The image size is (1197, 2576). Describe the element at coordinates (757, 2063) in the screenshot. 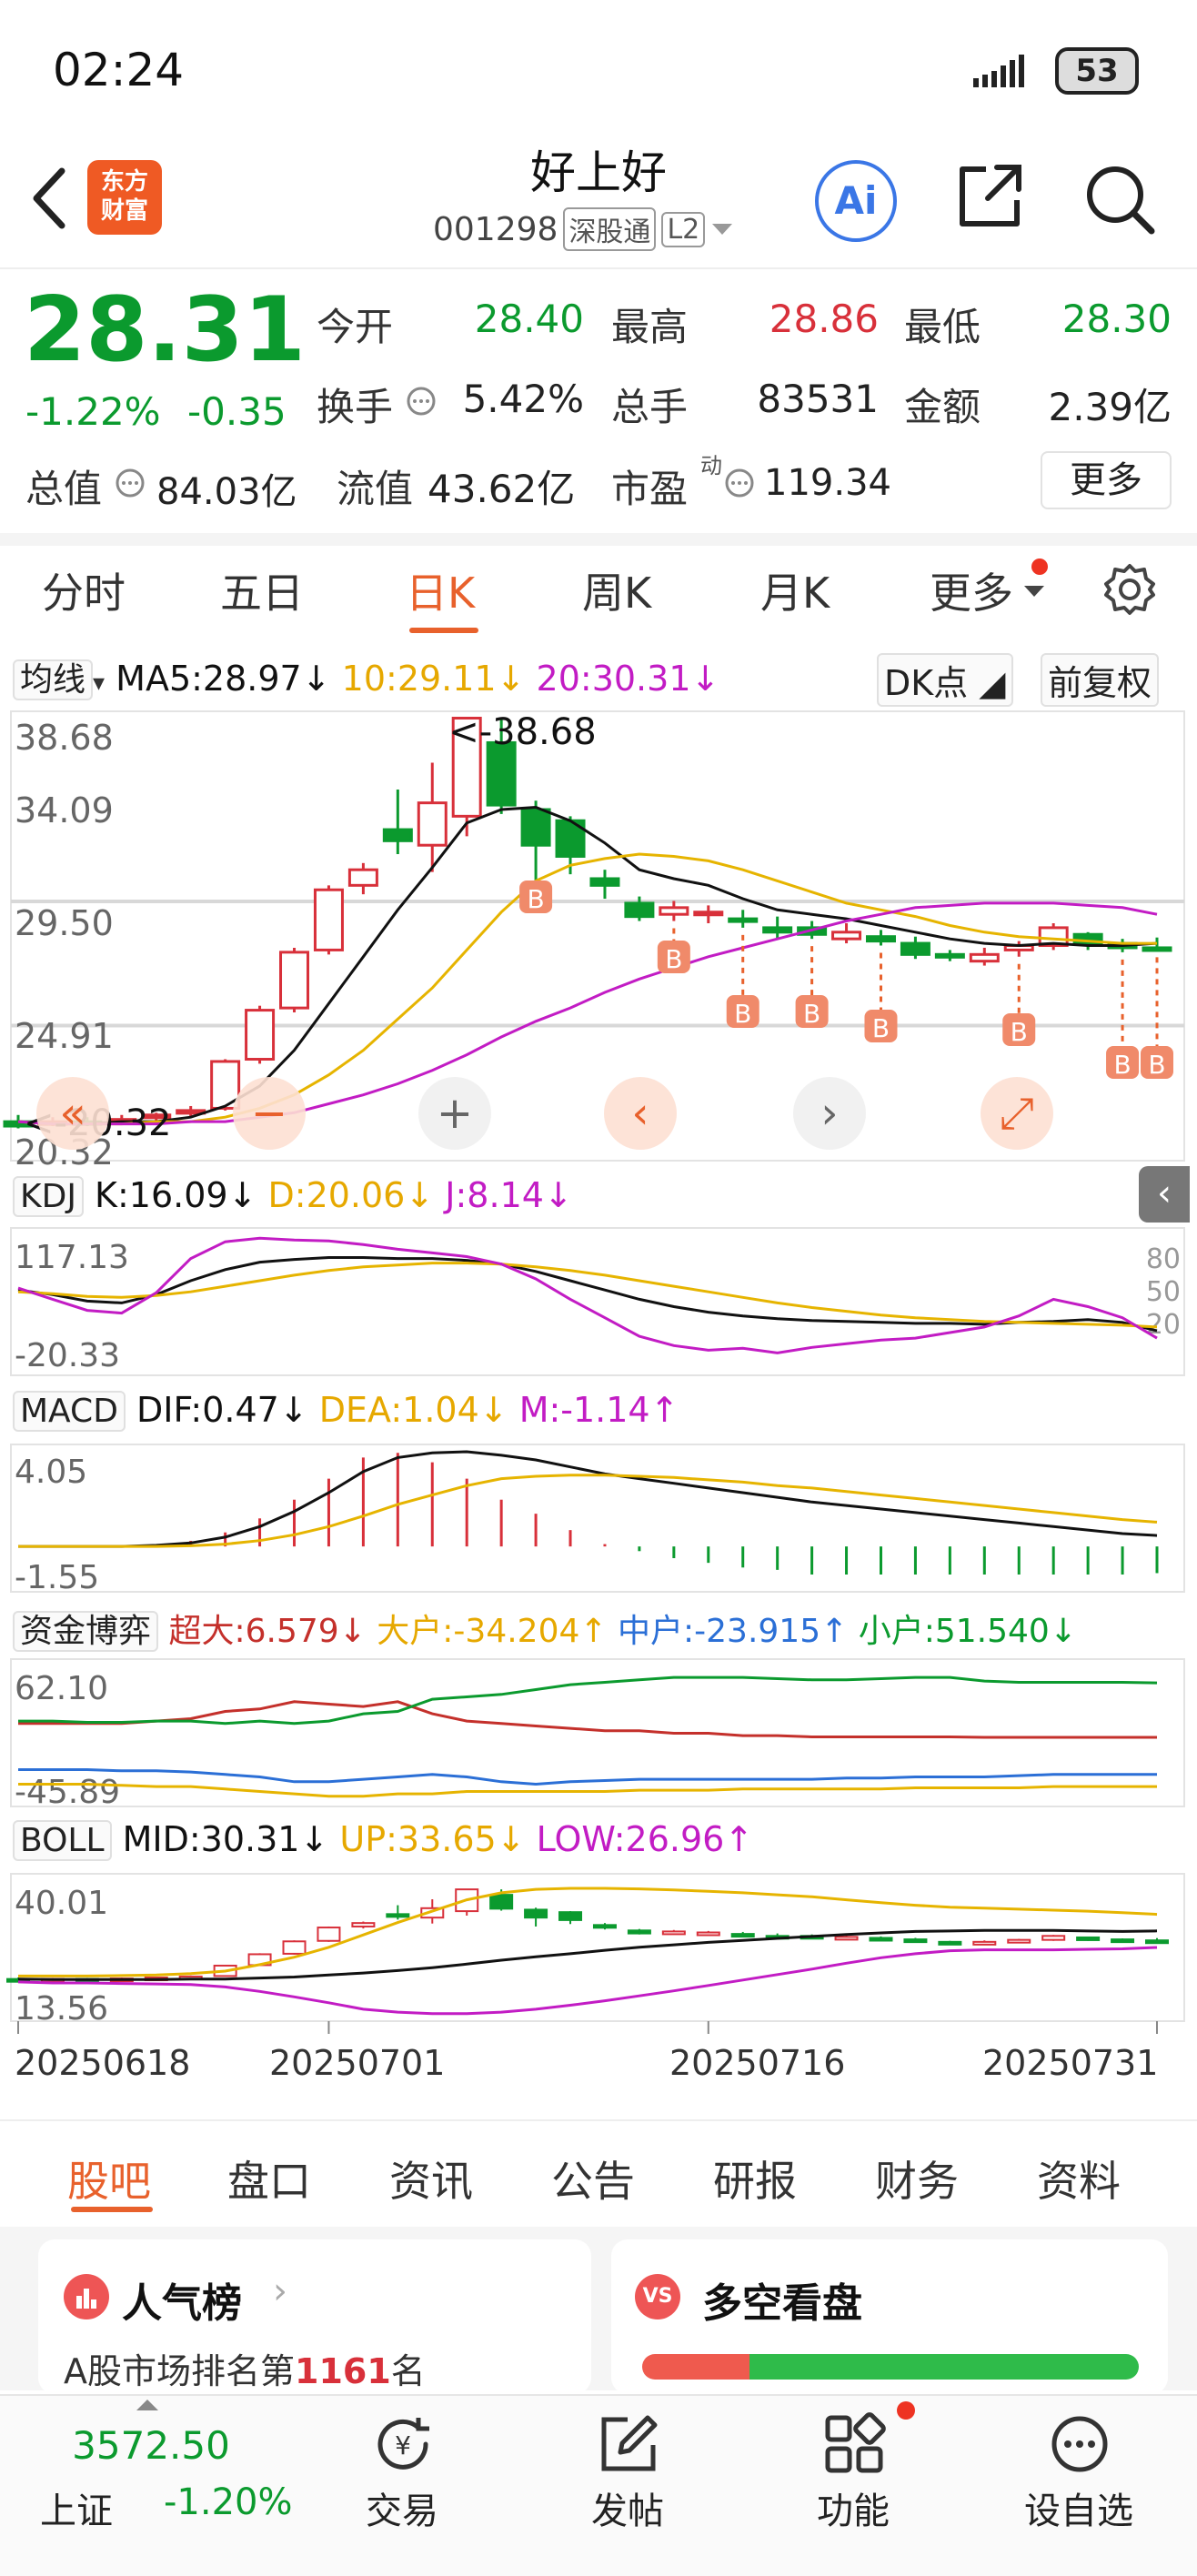

I see `date-label-3: 20250716` at that location.